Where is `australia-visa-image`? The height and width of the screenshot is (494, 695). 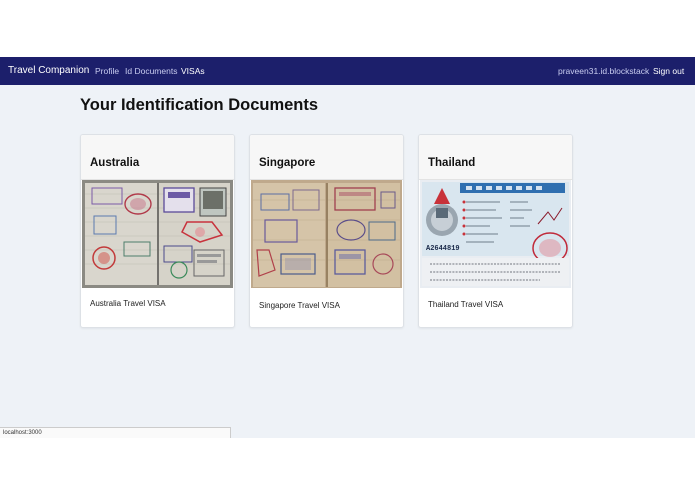 australia-visa-image is located at coordinates (157, 234).